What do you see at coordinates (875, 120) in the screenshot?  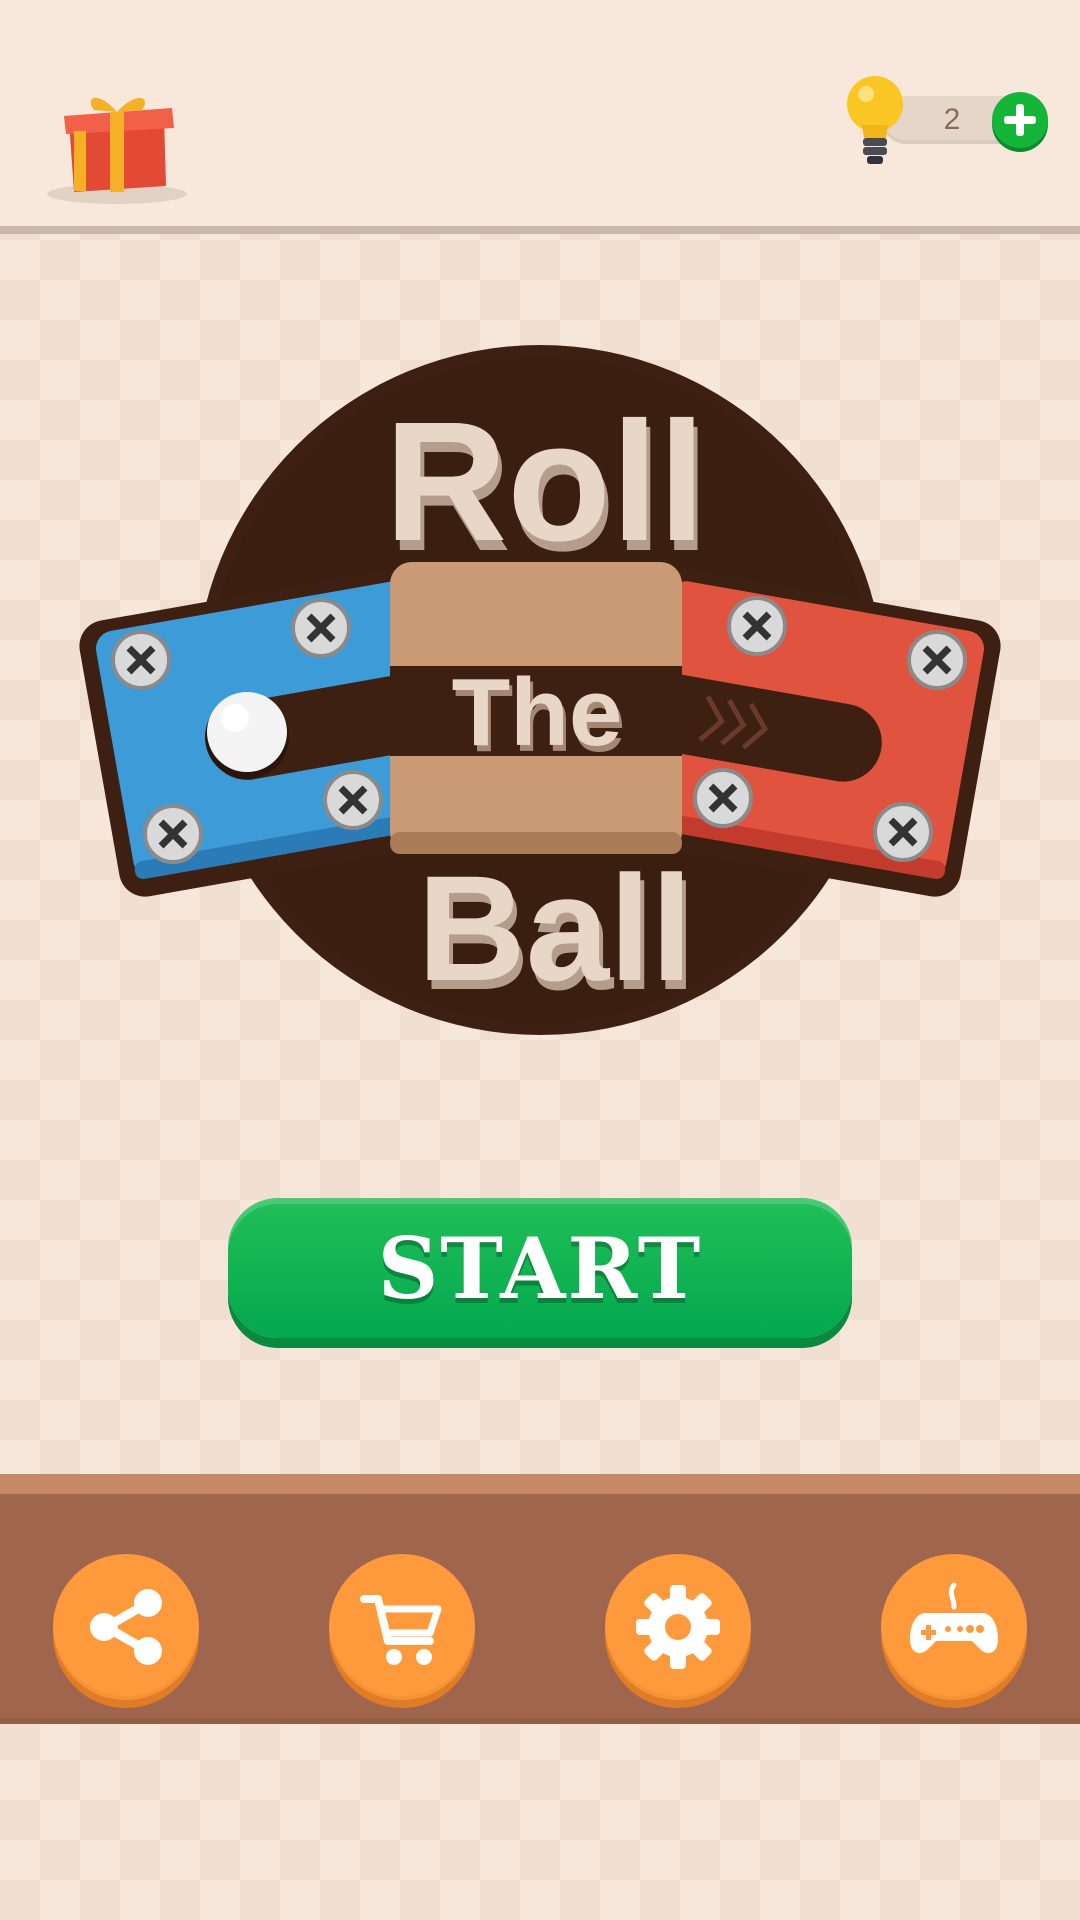 I see `lightbulb-icon` at bounding box center [875, 120].